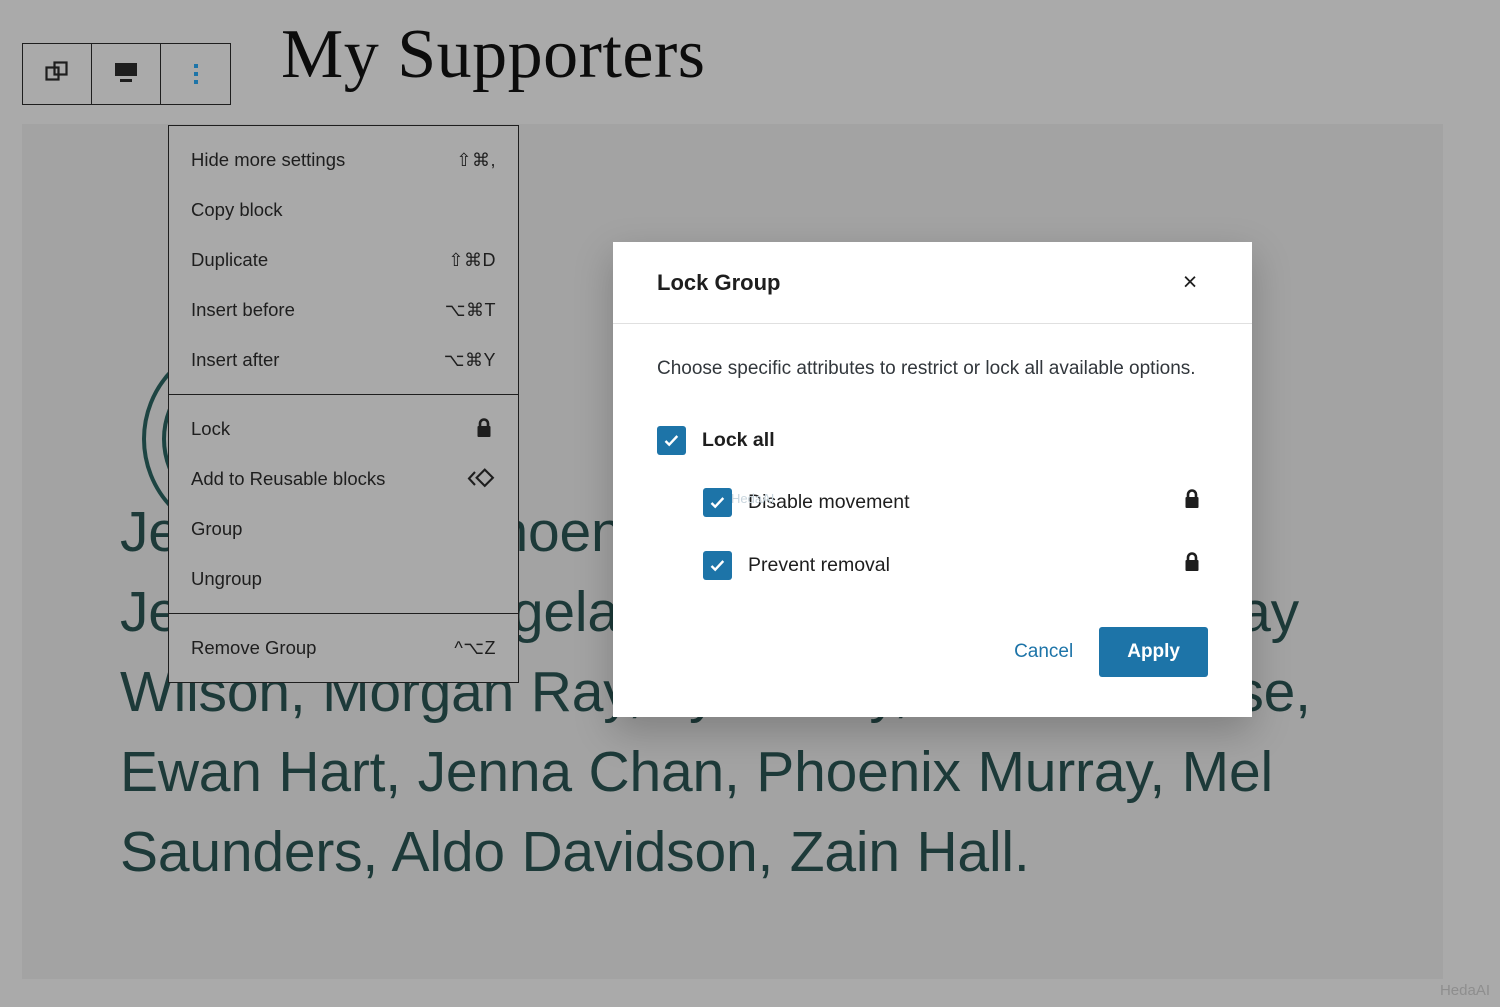  Describe the element at coordinates (1190, 283) in the screenshot. I see `close-icon: ×` at that location.